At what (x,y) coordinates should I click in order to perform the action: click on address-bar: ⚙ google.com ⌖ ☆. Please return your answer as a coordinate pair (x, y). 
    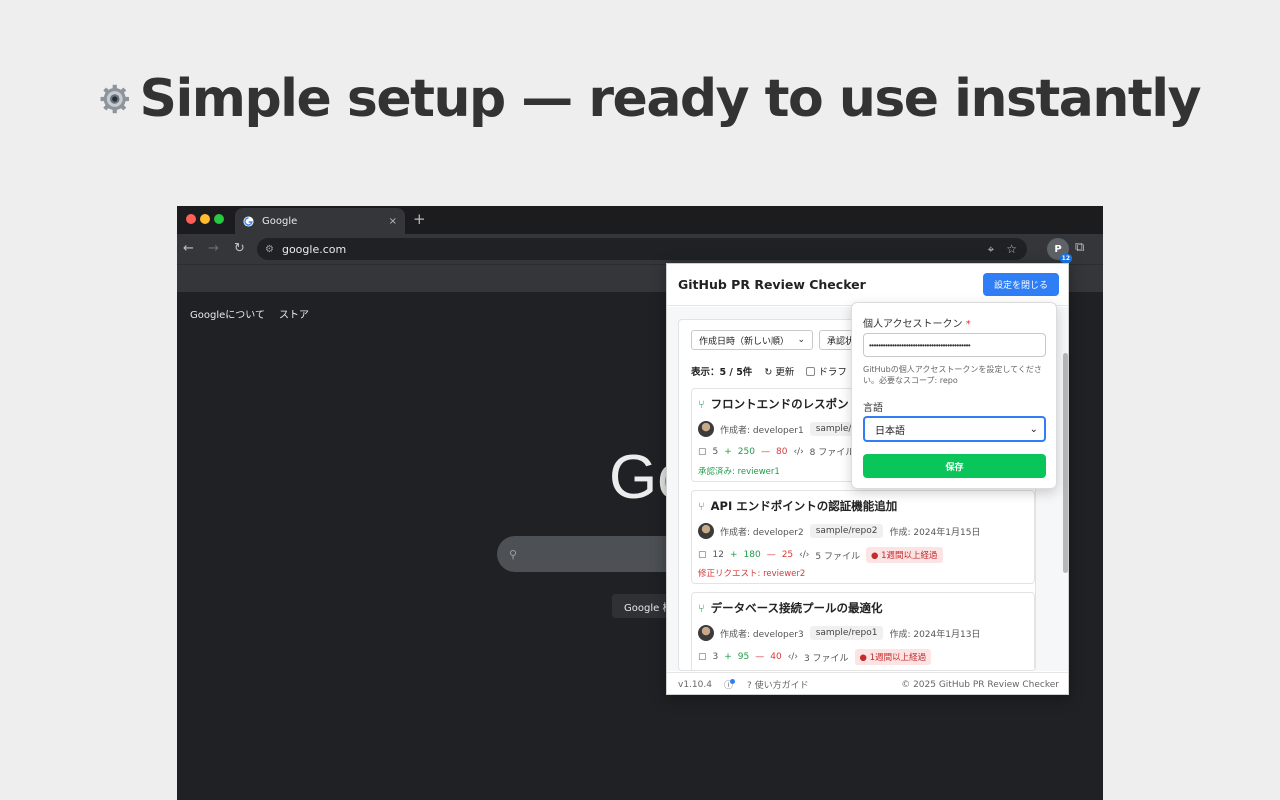
    Looking at the image, I should click on (642, 249).